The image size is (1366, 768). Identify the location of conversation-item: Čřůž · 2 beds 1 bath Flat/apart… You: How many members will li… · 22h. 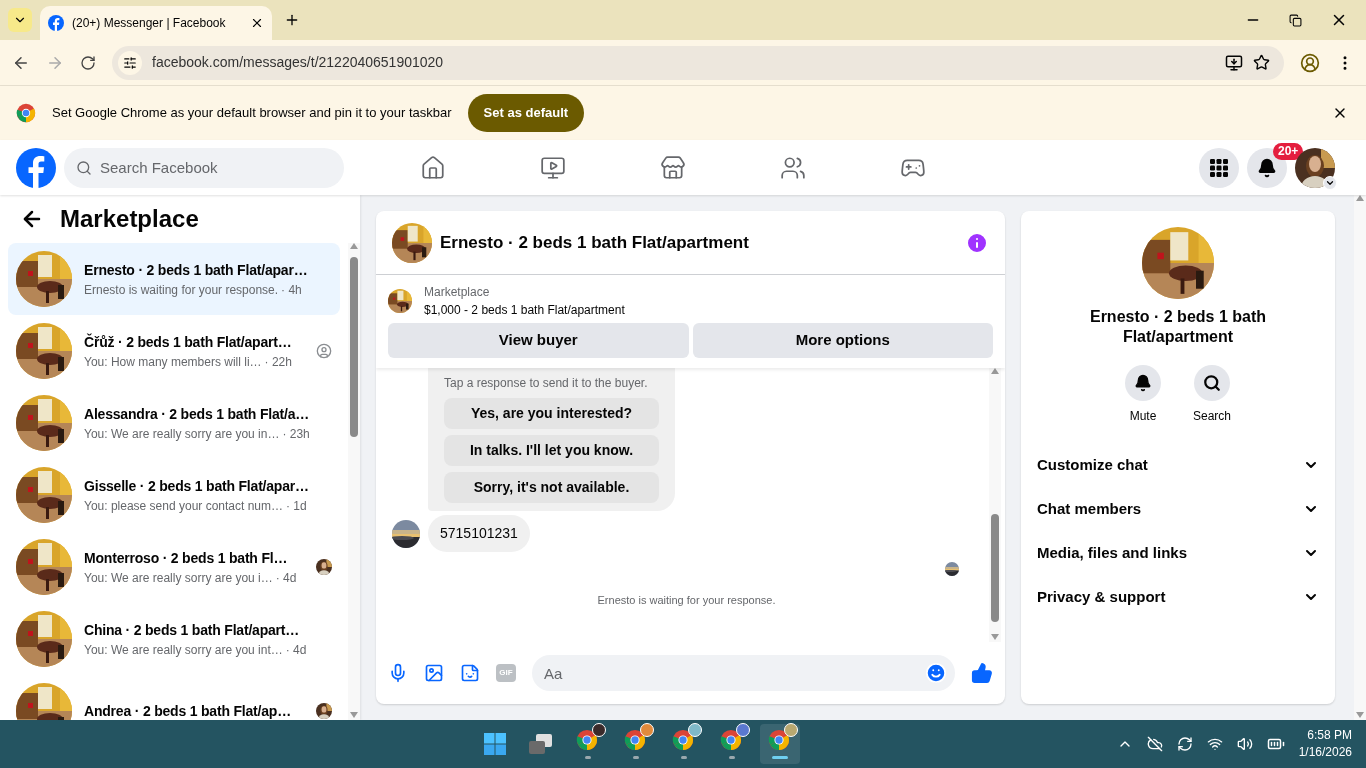
(174, 351).